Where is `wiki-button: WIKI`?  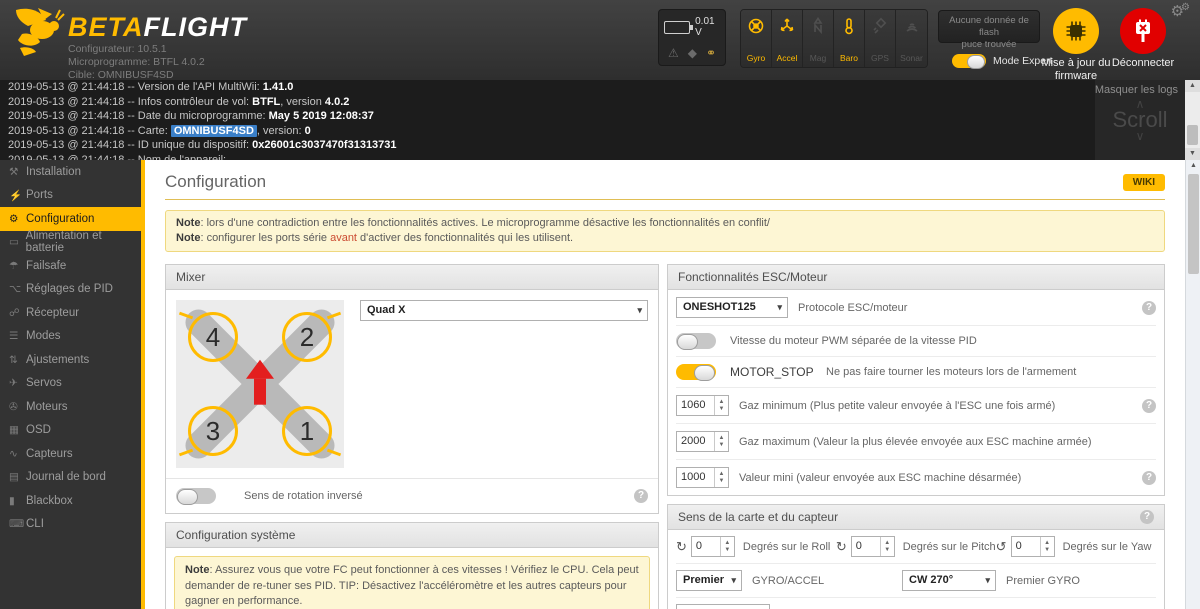
wiki-button: WIKI is located at coordinates (1143, 182).